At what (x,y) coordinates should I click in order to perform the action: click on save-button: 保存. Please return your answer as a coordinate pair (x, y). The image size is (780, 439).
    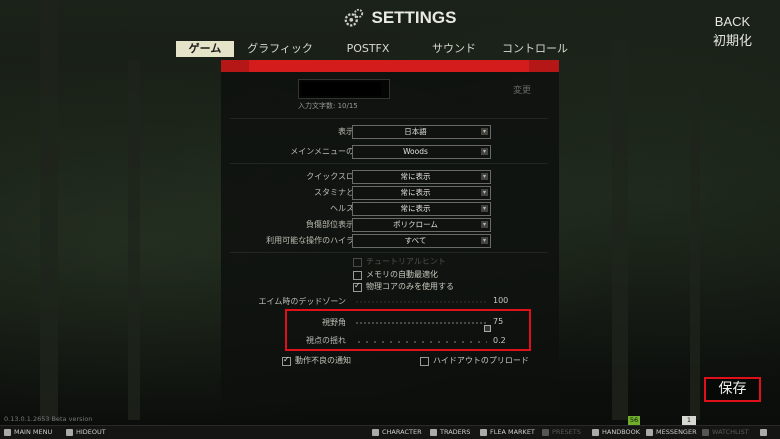
    Looking at the image, I should click on (732, 389).